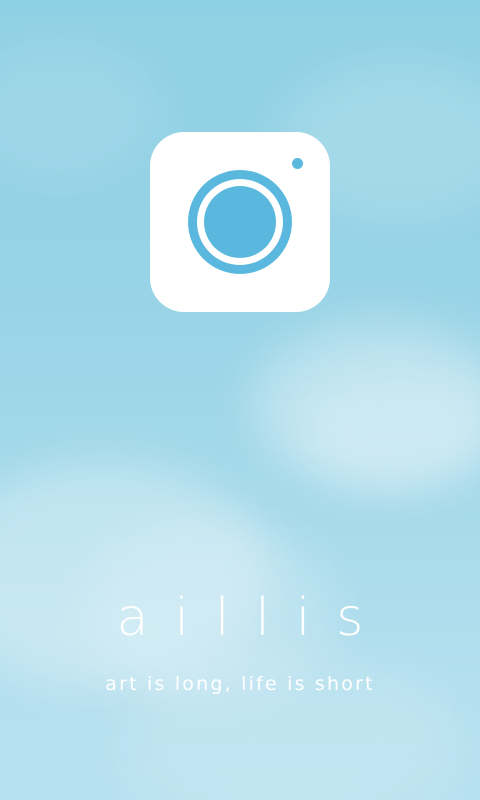 The height and width of the screenshot is (800, 480). What do you see at coordinates (297, 163) in the screenshot?
I see `camera-flash-dot` at bounding box center [297, 163].